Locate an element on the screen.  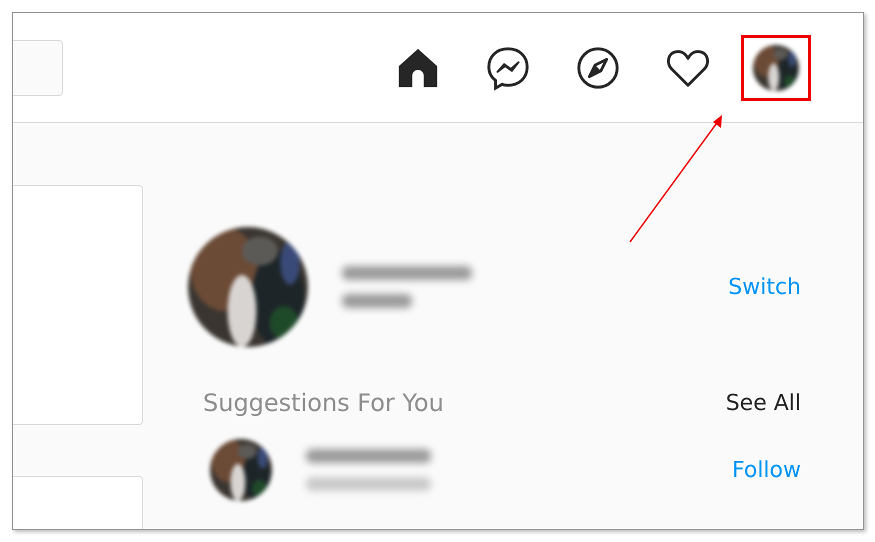
messenger-icon is located at coordinates (508, 68).